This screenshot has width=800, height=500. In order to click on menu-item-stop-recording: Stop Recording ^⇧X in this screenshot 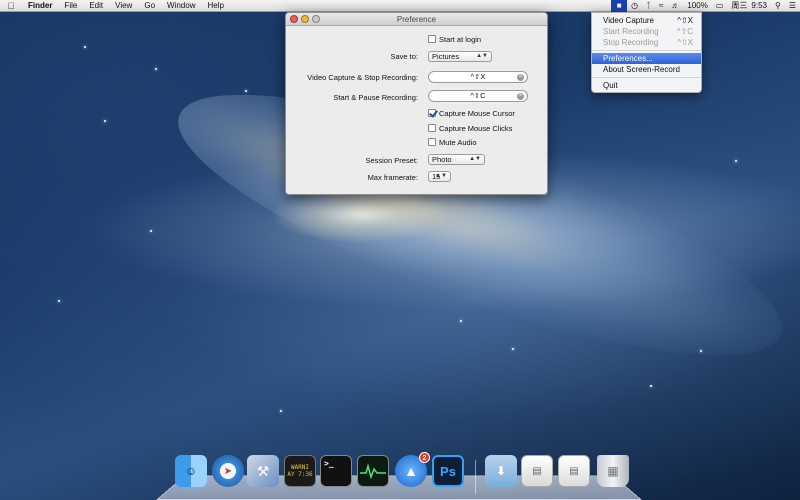, I will do `click(646, 42)`.